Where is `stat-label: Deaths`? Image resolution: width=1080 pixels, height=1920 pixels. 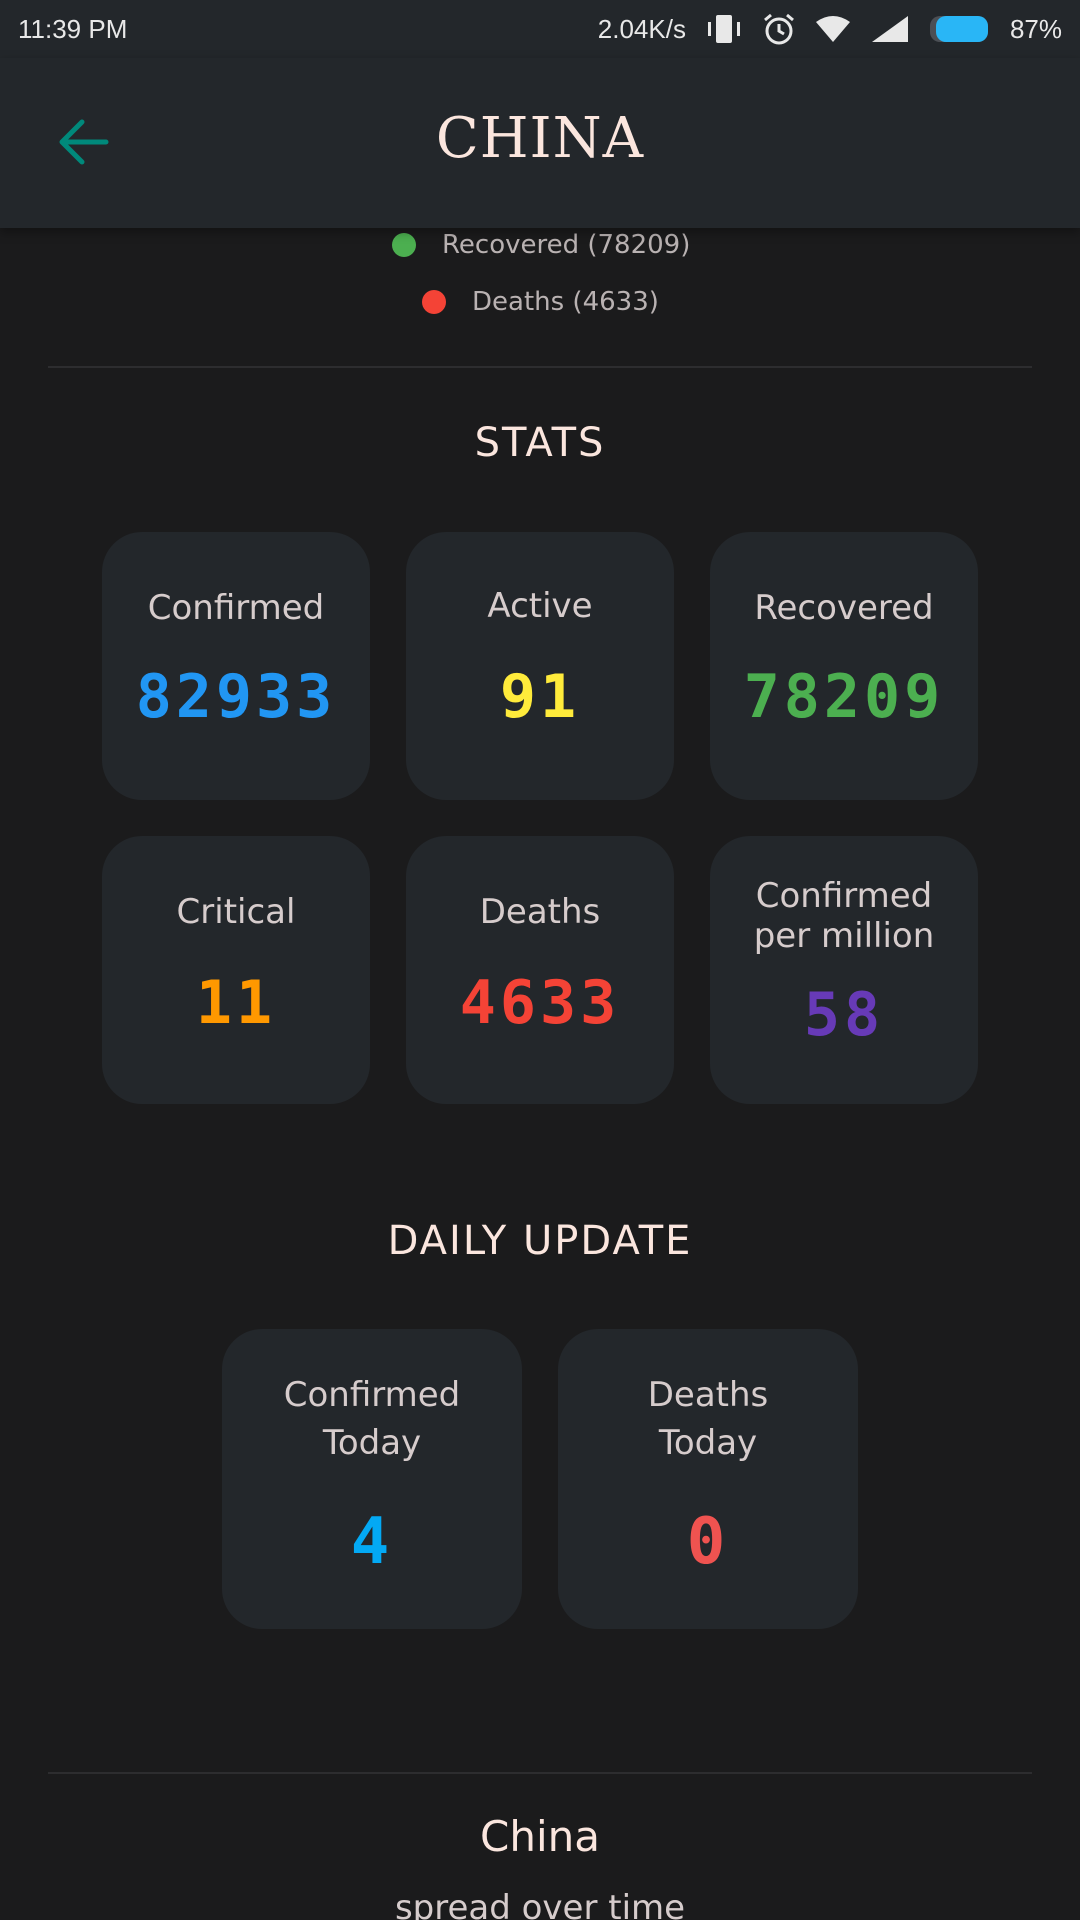 stat-label: Deaths is located at coordinates (540, 912).